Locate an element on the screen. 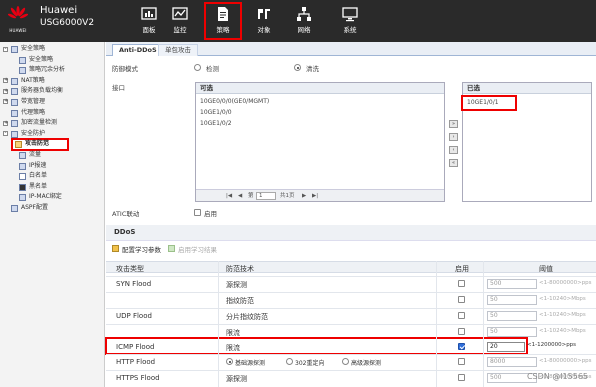 This screenshot has width=596, height=387. sidebar-item-bandwidth: + 带宽管理 is located at coordinates (52, 102).